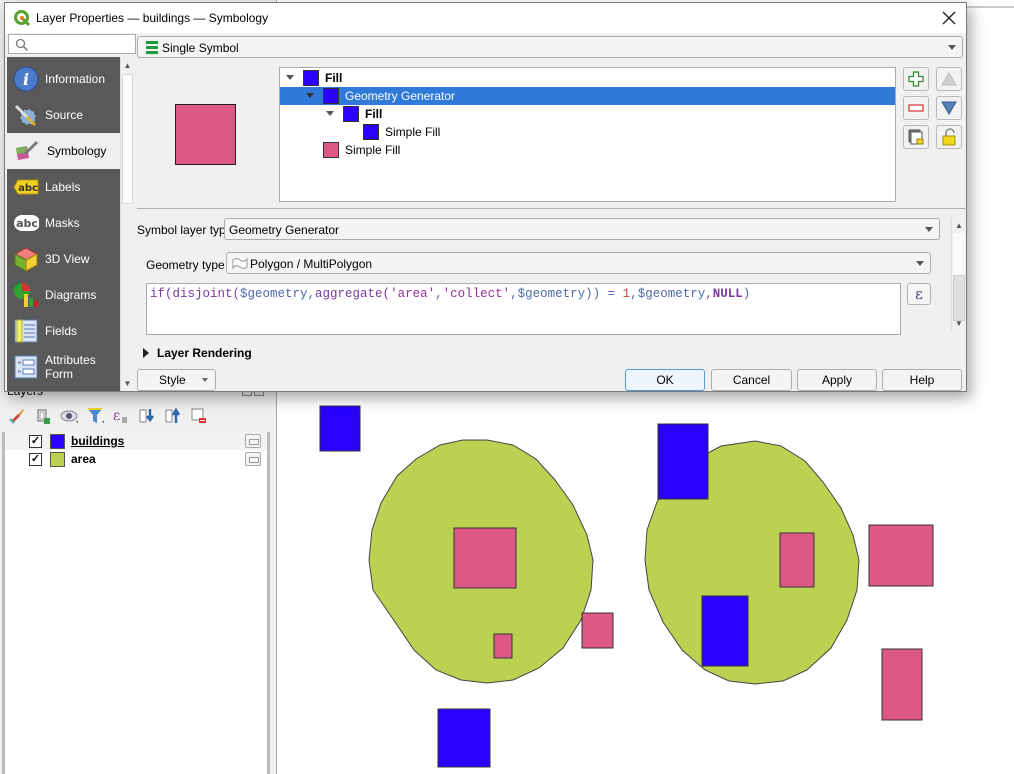 This screenshot has height=774, width=1014. I want to click on sidebar-item-3d-view: 3D View, so click(63, 259).